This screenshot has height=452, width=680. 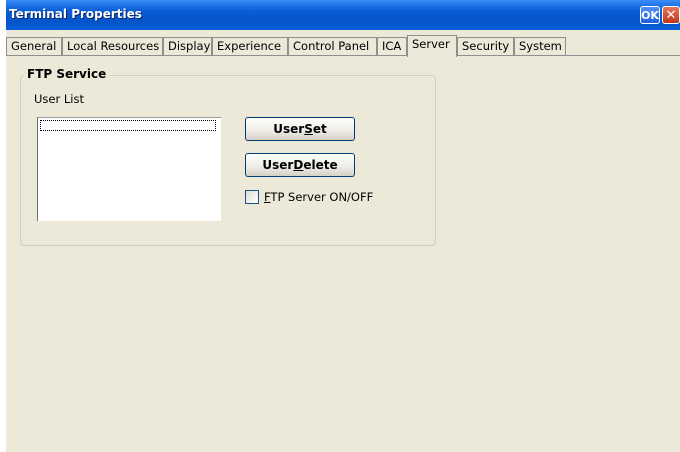 I want to click on window-title: Terminal Properties, so click(x=75, y=14).